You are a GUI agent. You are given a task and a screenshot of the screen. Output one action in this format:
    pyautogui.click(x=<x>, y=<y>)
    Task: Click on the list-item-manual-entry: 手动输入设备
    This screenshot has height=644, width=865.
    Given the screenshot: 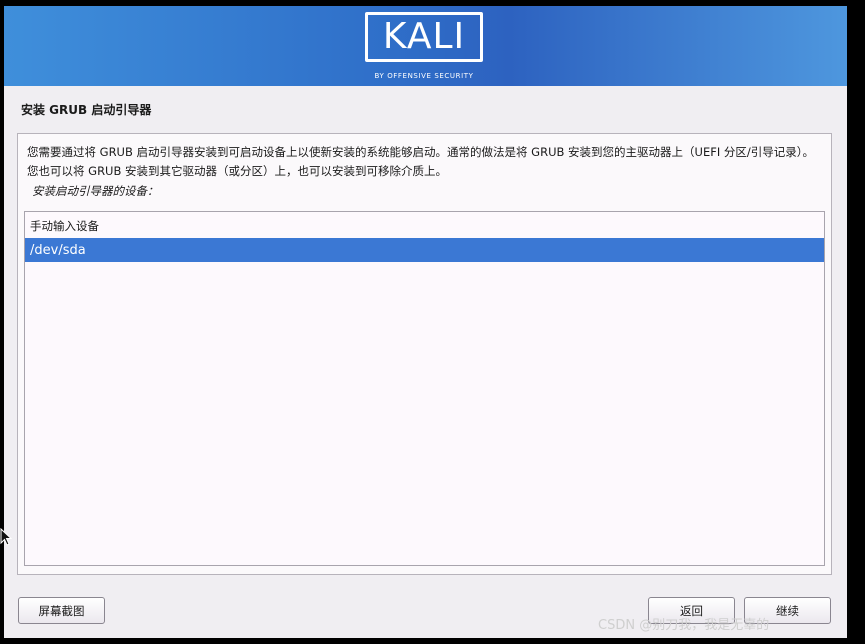 What is the action you would take?
    pyautogui.click(x=424, y=226)
    